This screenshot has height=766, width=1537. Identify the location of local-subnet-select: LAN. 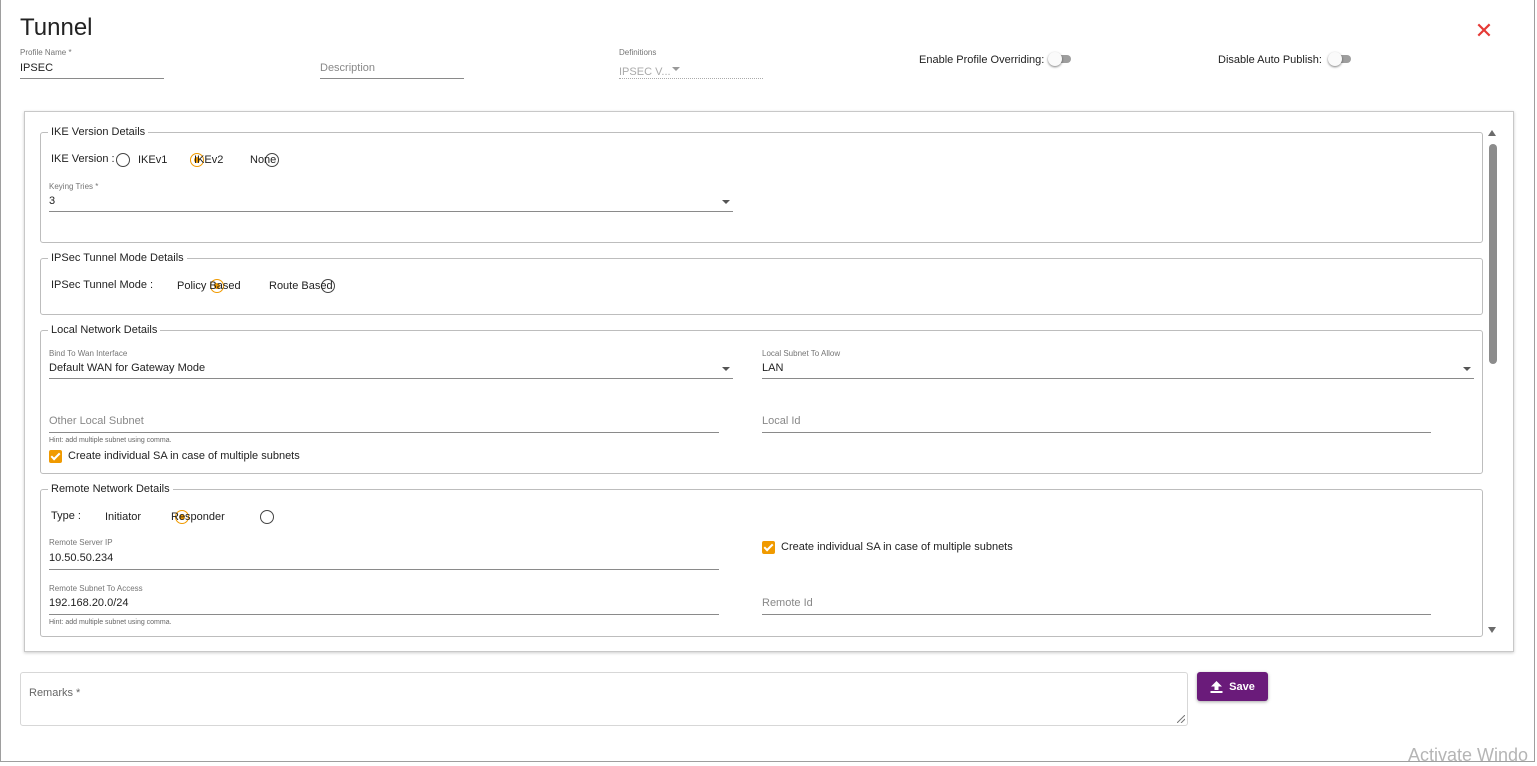
(1118, 370).